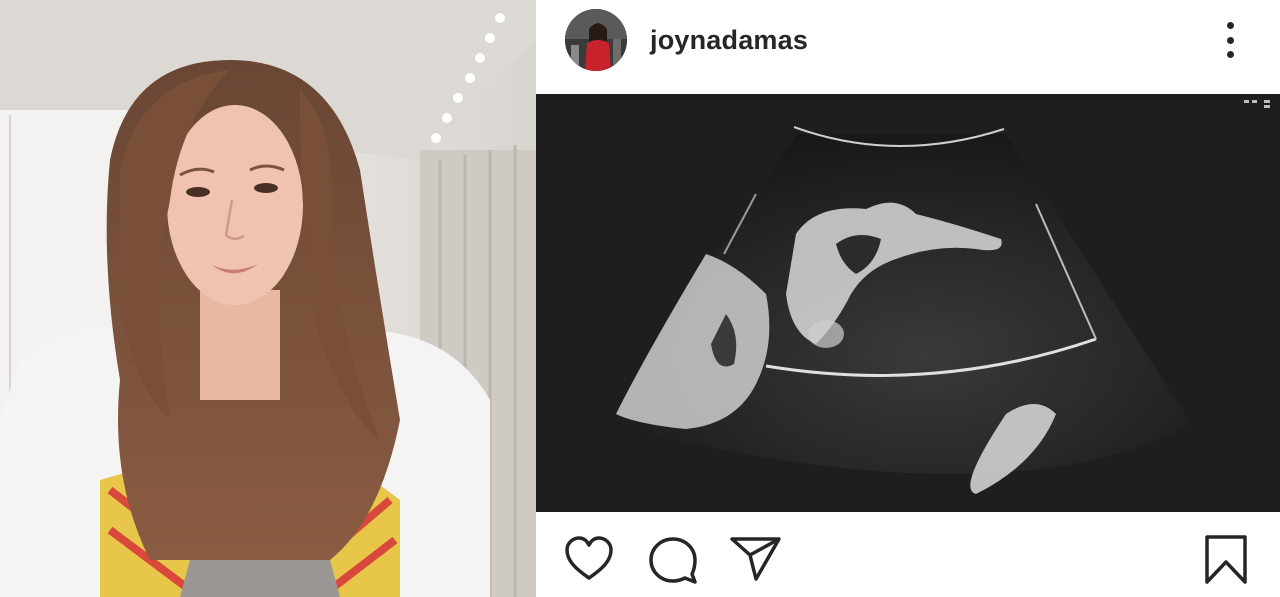 Image resolution: width=1280 pixels, height=597 pixels. Describe the element at coordinates (673, 560) in the screenshot. I see `comment-icon` at that location.